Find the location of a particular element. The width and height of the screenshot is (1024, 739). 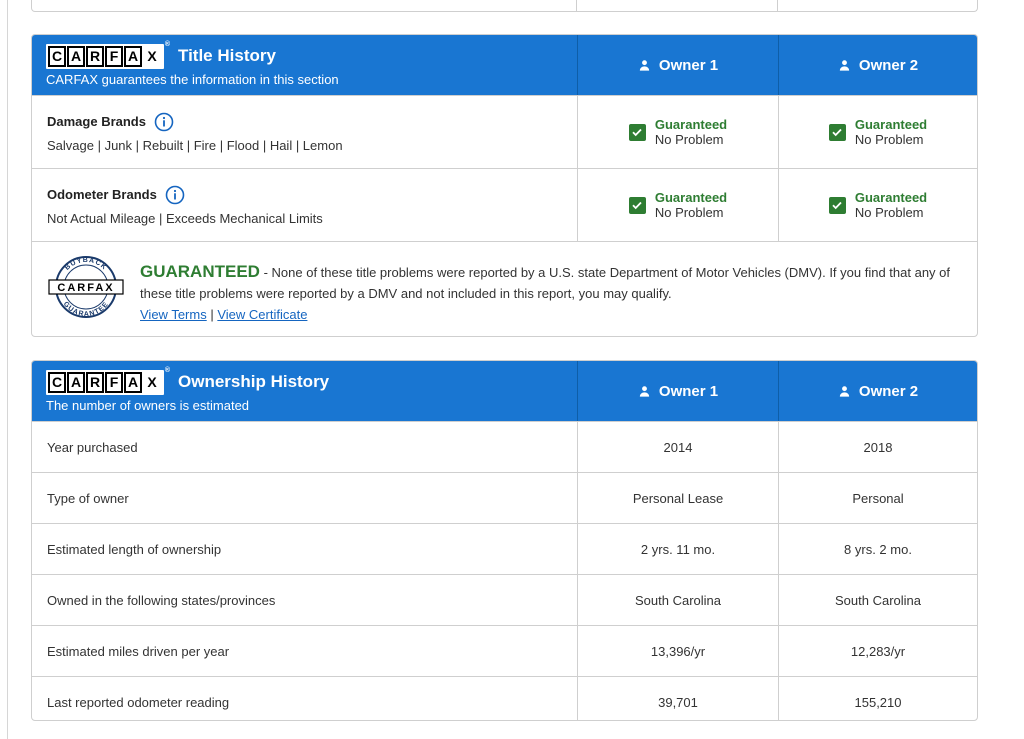

badge-logo-text: CARFAX is located at coordinates (85, 288).